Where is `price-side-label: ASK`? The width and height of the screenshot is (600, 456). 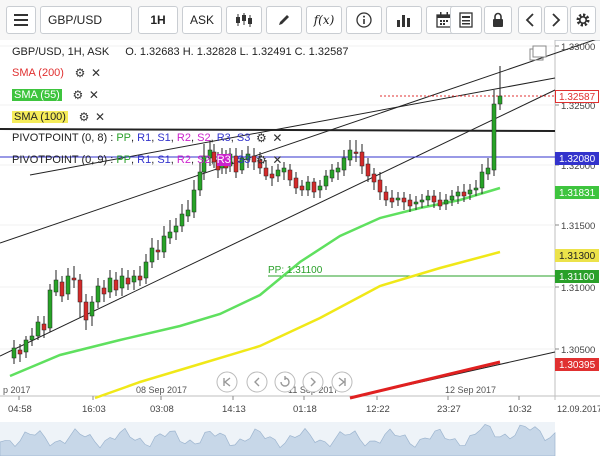 price-side-label: ASK is located at coordinates (201, 20).